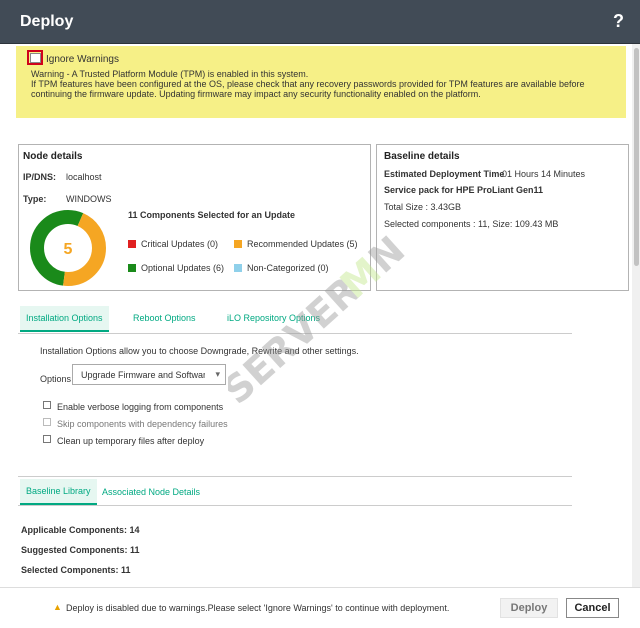 The height and width of the screenshot is (628, 640). Describe the element at coordinates (40, 177) in the screenshot. I see `ip-label: IP/DNS:` at that location.